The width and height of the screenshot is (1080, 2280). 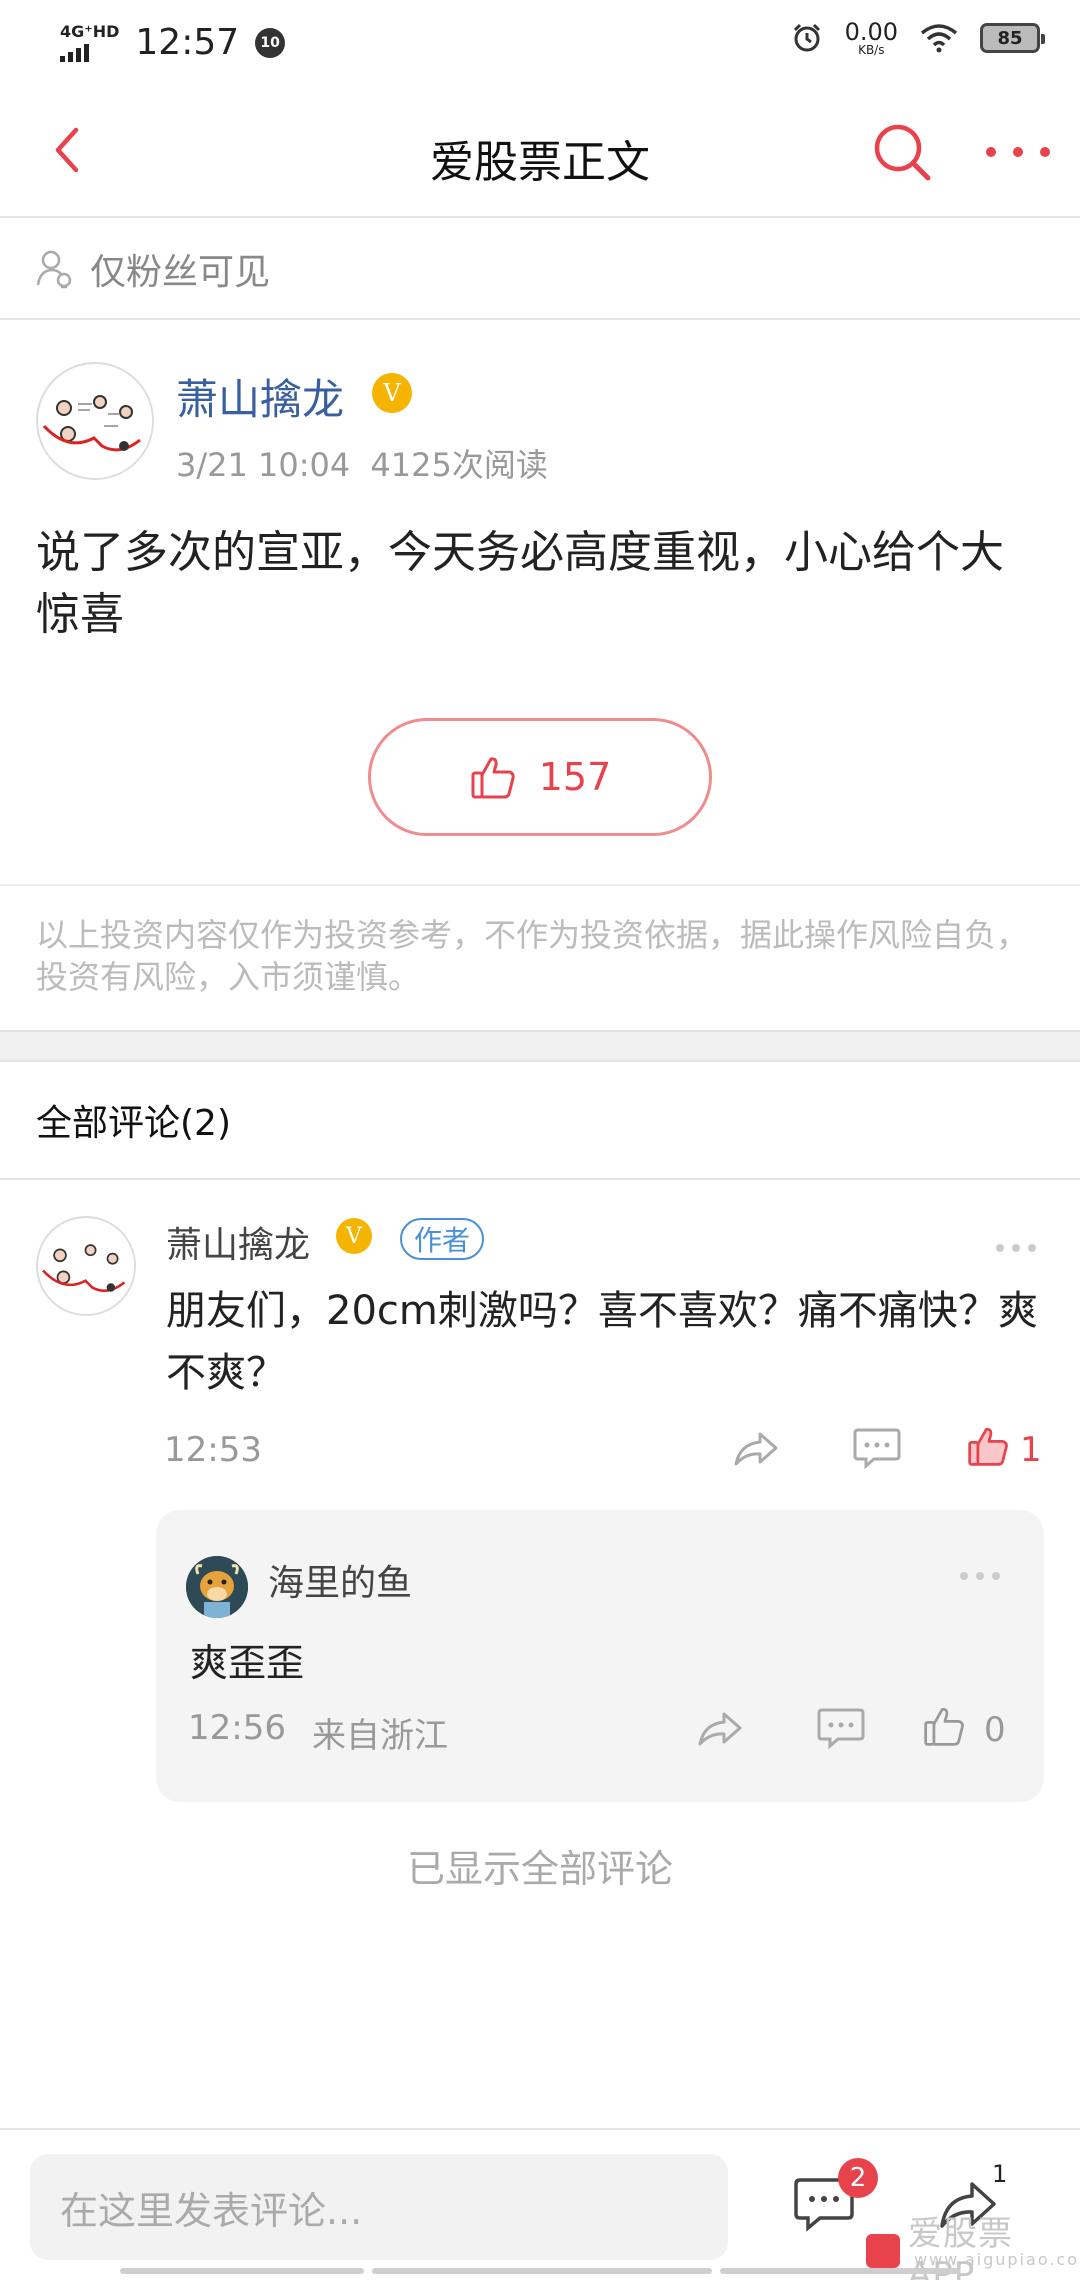 What do you see at coordinates (54, 269) in the screenshot?
I see `user-lock-icon` at bounding box center [54, 269].